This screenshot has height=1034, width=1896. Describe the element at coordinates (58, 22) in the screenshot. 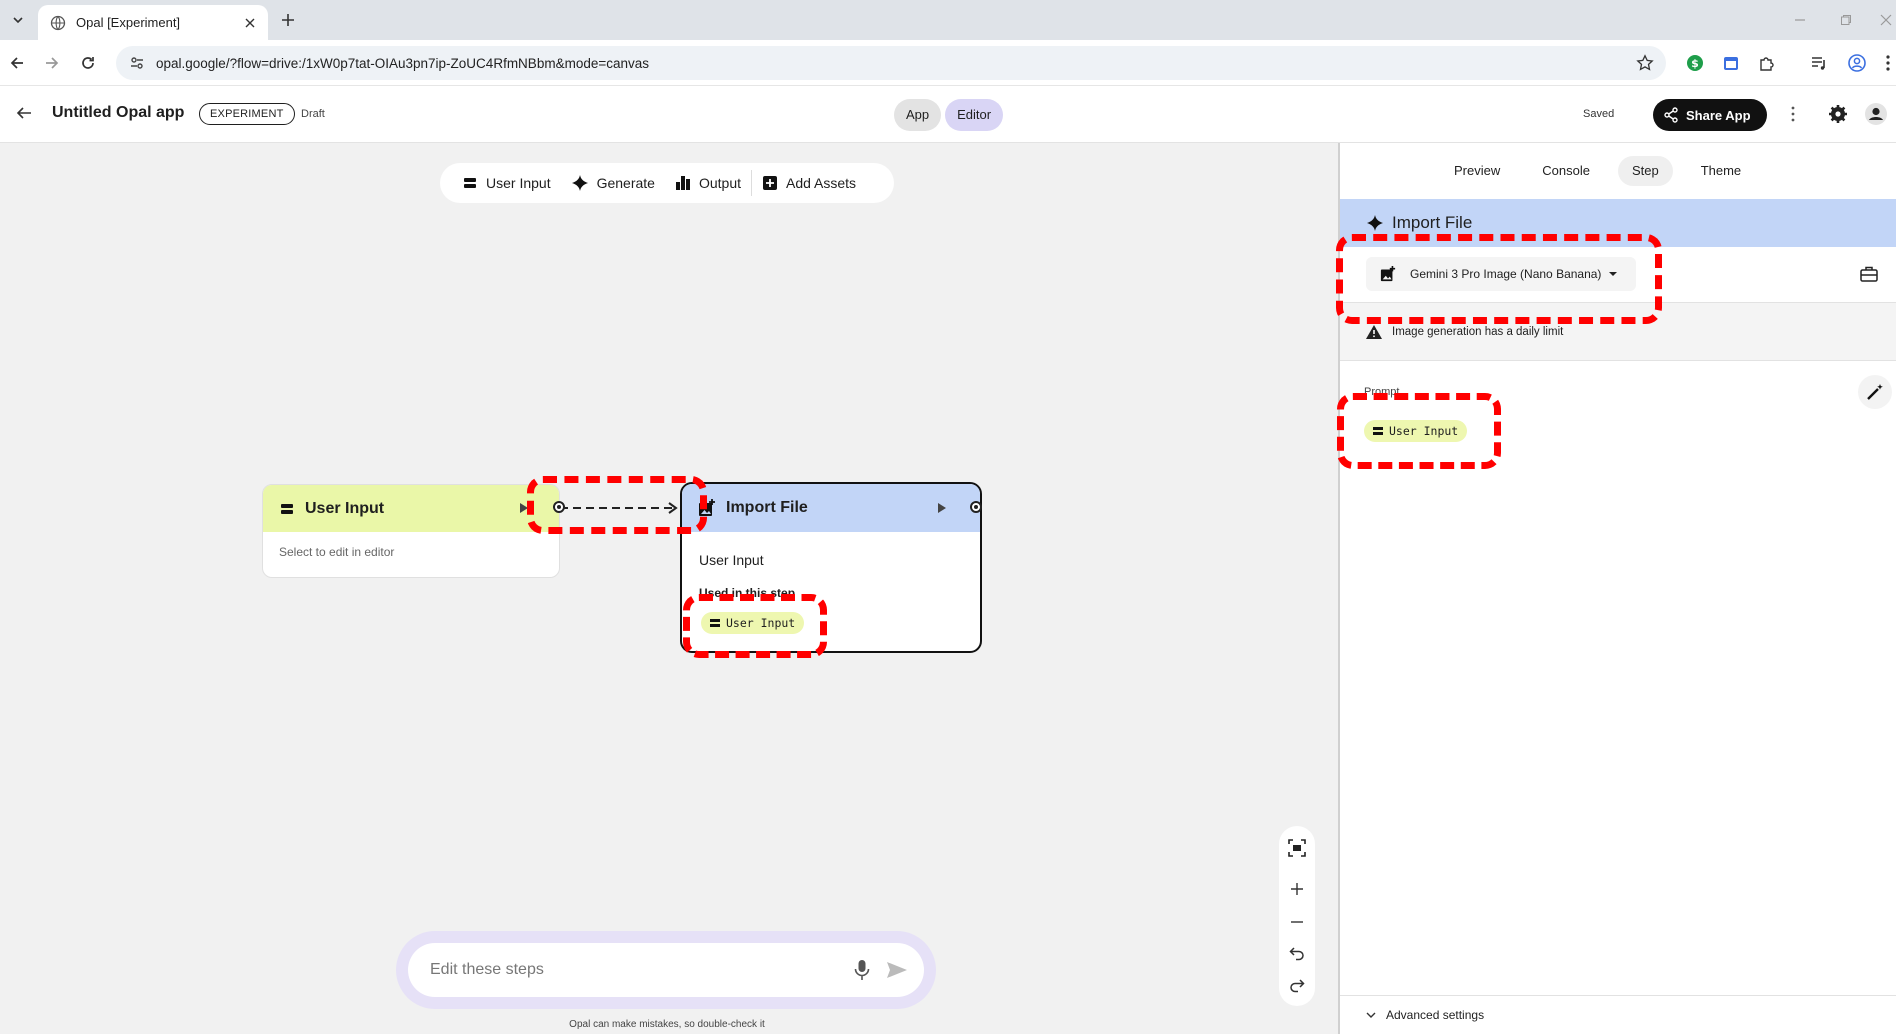

I see `globe-icon` at that location.